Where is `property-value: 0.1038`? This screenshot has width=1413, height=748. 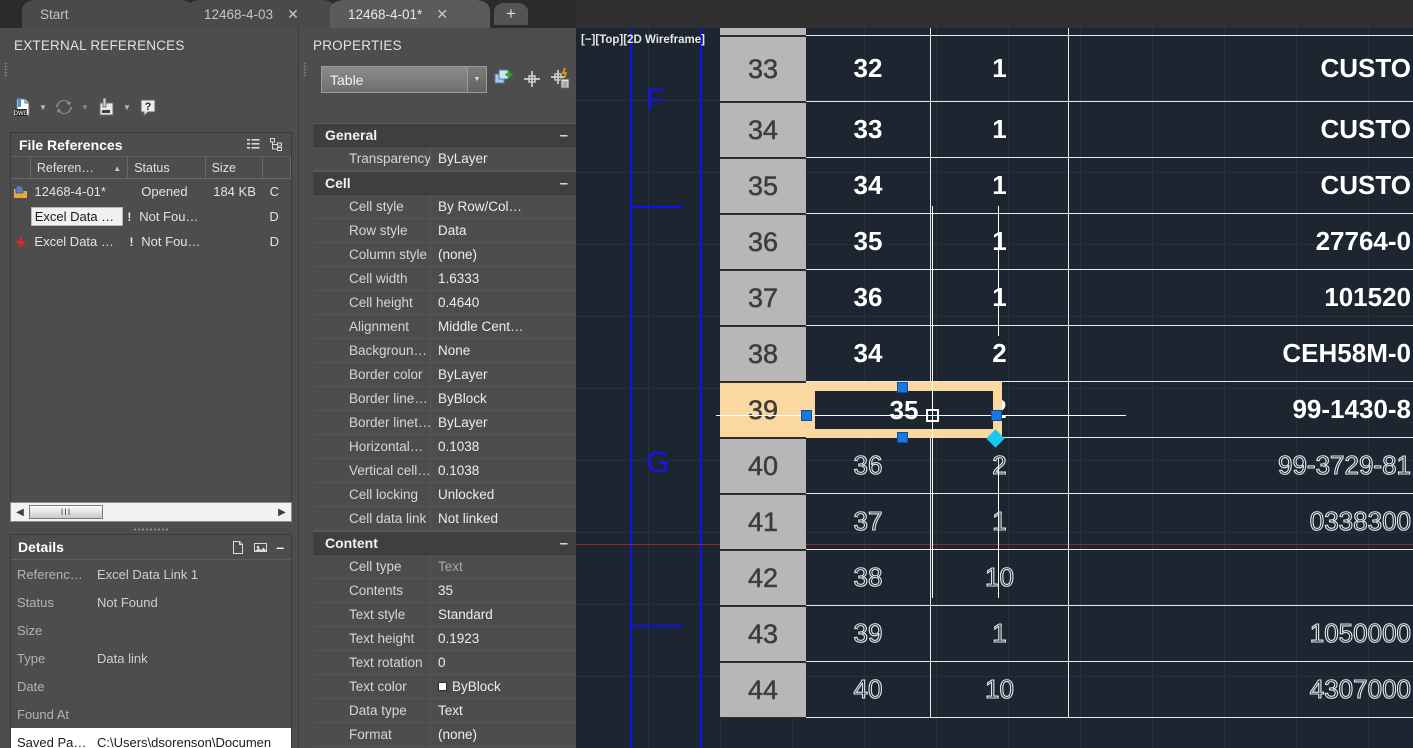
property-value: 0.1038 is located at coordinates (504, 446).